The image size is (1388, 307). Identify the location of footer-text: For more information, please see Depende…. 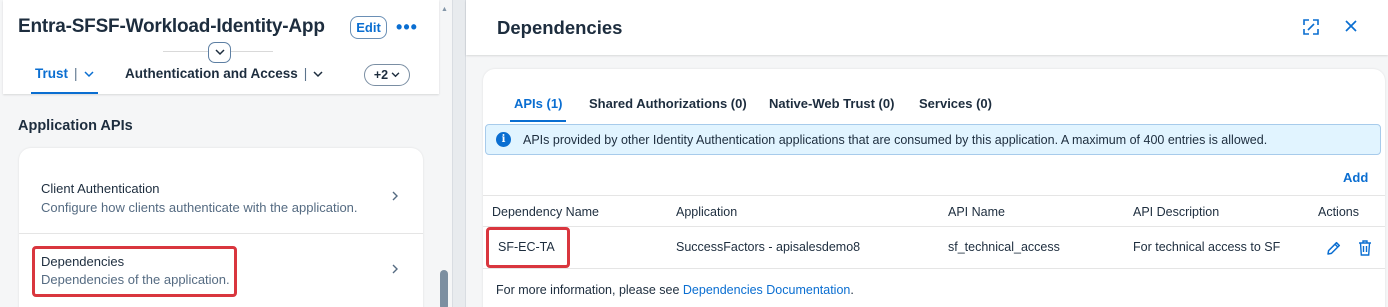
(675, 290).